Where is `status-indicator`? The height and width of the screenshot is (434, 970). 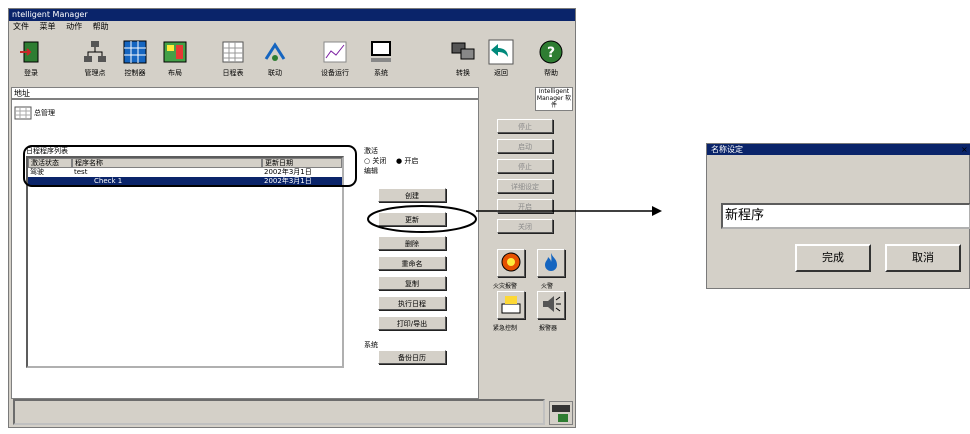
status-indicator is located at coordinates (561, 413).